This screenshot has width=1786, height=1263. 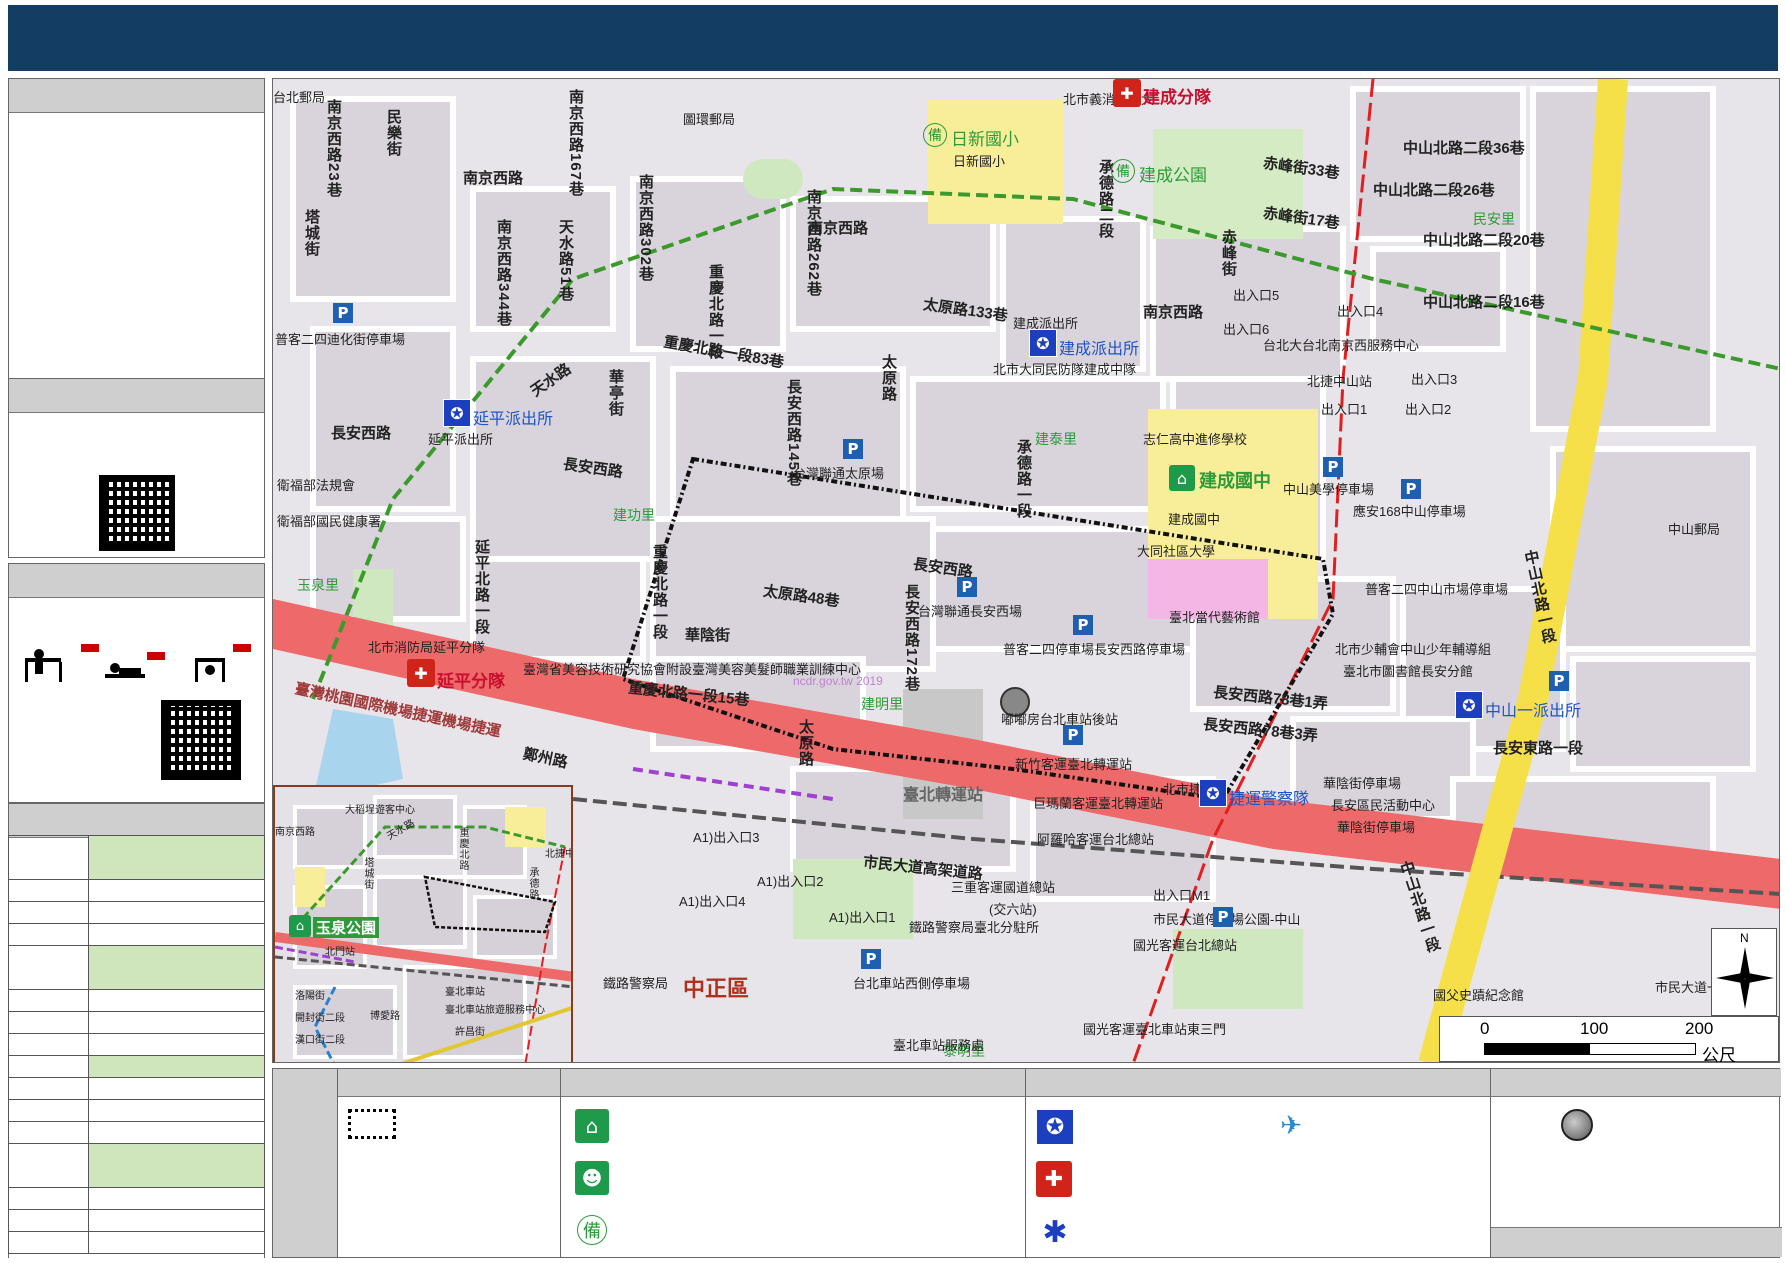 What do you see at coordinates (1484, 302) in the screenshot?
I see `road-label: 中山北路二段16巷` at bounding box center [1484, 302].